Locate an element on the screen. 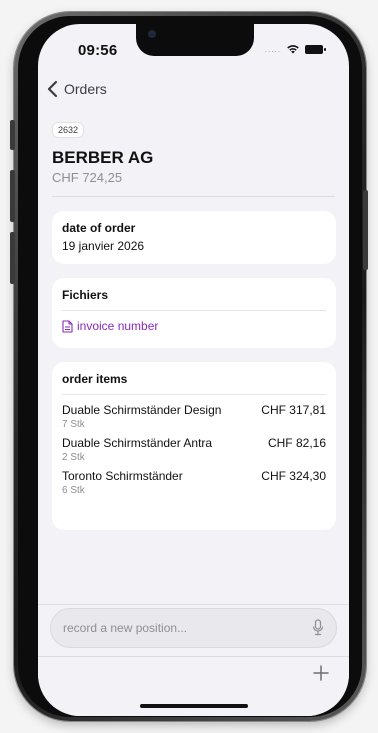 The height and width of the screenshot is (733, 378). mute-switch is located at coordinates (12, 135).